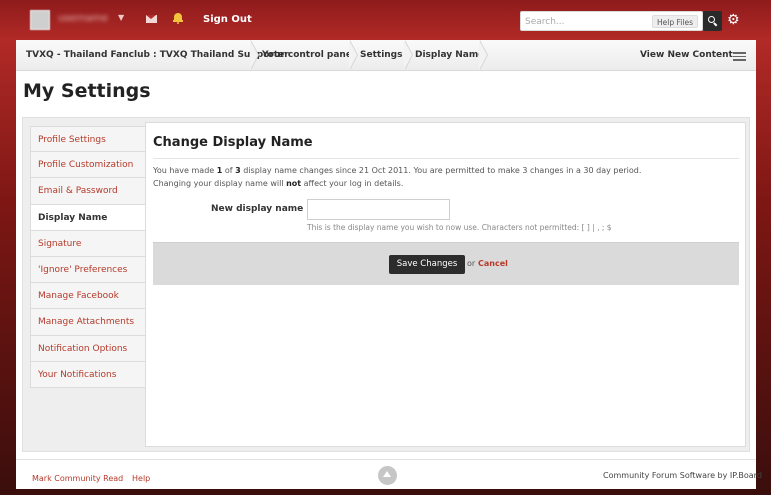 The image size is (771, 495). I want to click on search-box: Help Files, so click(611, 21).